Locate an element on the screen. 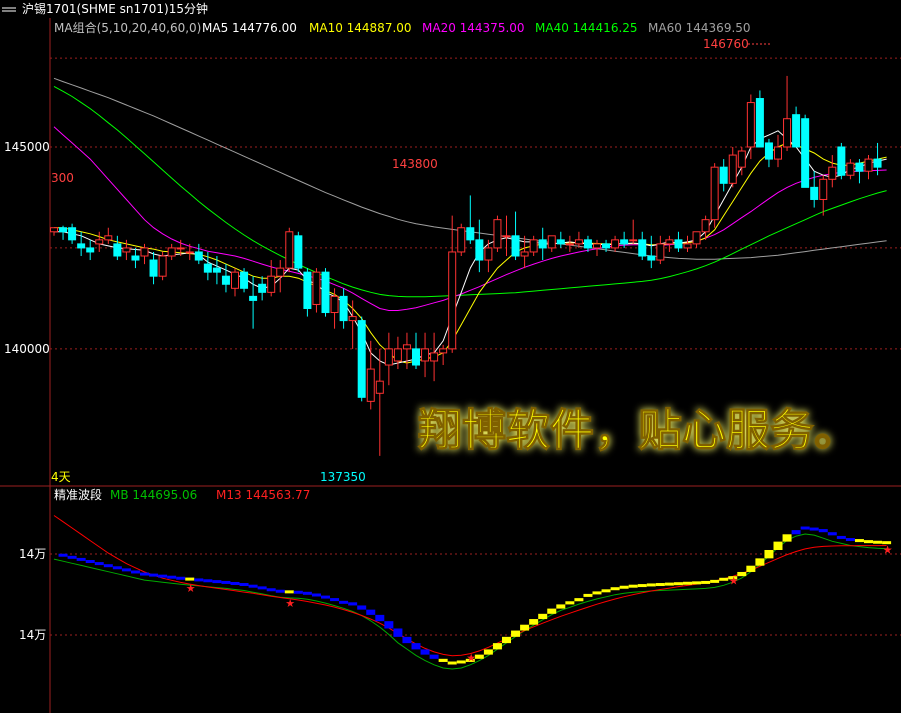  legend-item-0: MA组合(5,10,20,40,60,0) is located at coordinates (127, 27).